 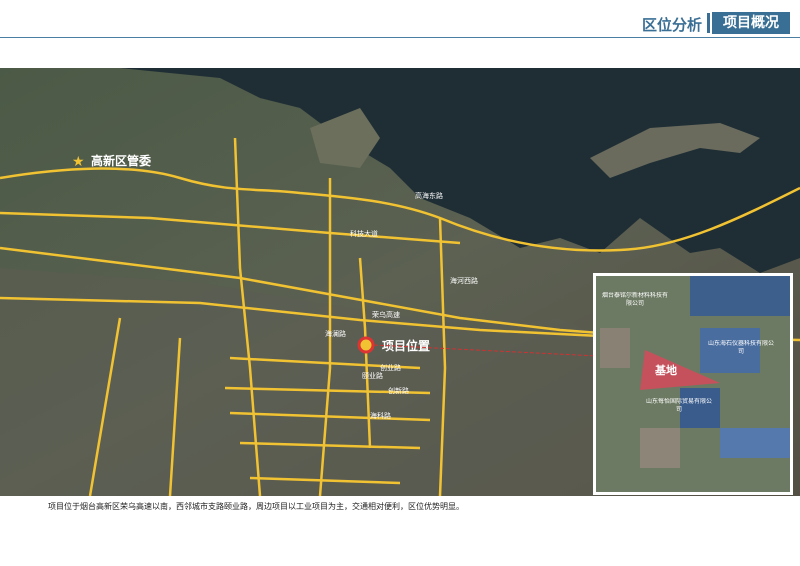 I want to click on company-text: 山东海石仪器科技有限公司, so click(x=740, y=347).